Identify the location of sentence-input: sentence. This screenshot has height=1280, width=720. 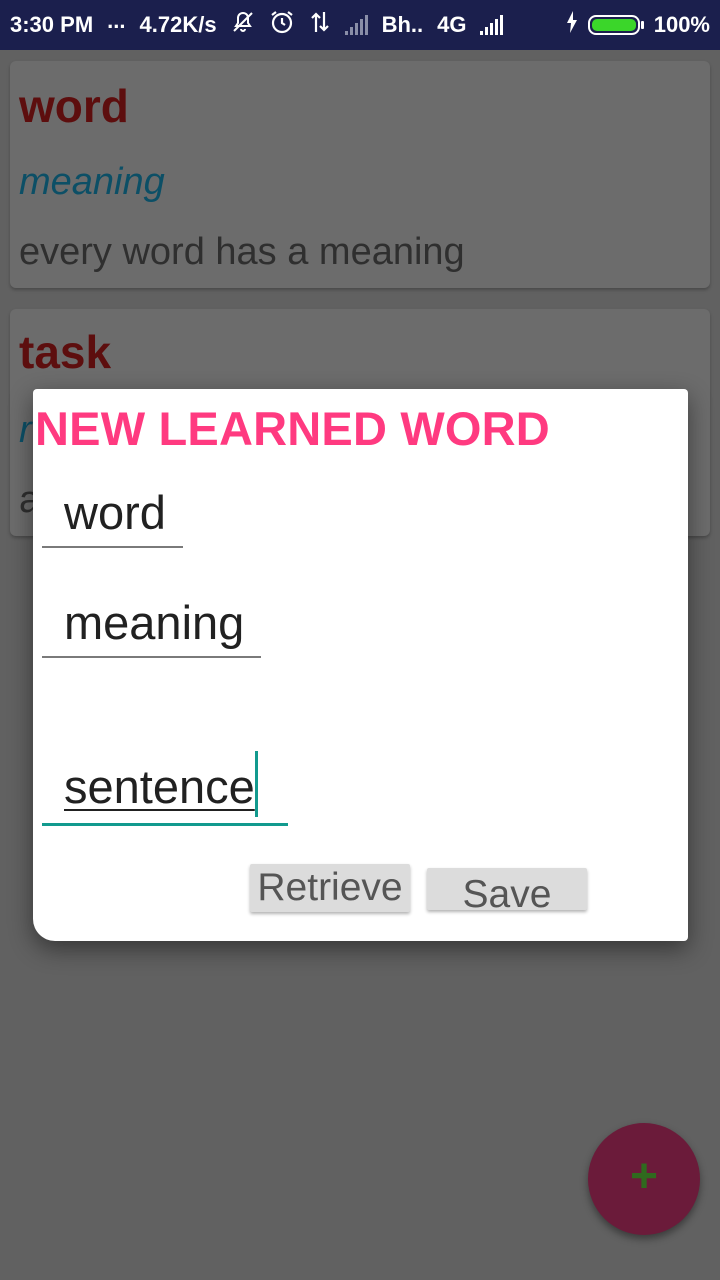
(165, 788).